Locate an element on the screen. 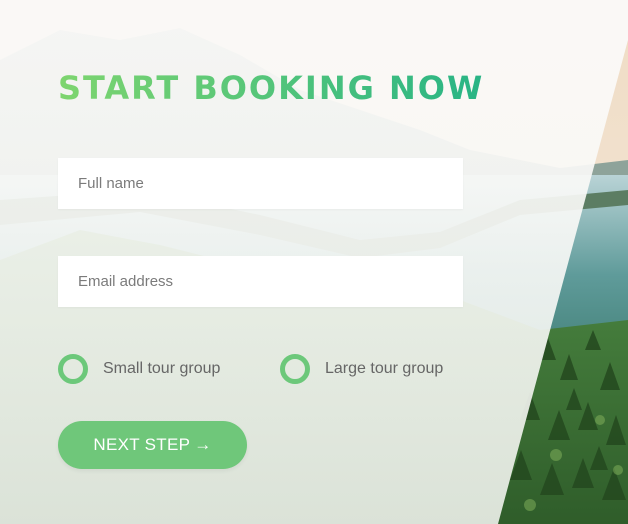 This screenshot has width=628, height=524. large-tour-group-option: Large tour group is located at coordinates (361, 369).